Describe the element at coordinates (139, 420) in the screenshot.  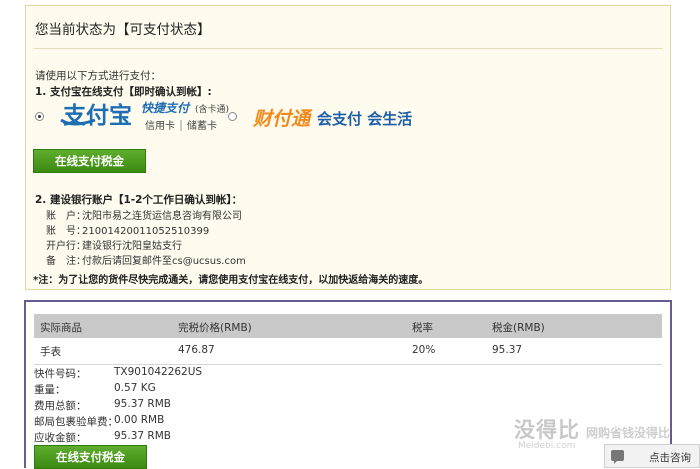
I see `info-value: 0.00 RMB` at that location.